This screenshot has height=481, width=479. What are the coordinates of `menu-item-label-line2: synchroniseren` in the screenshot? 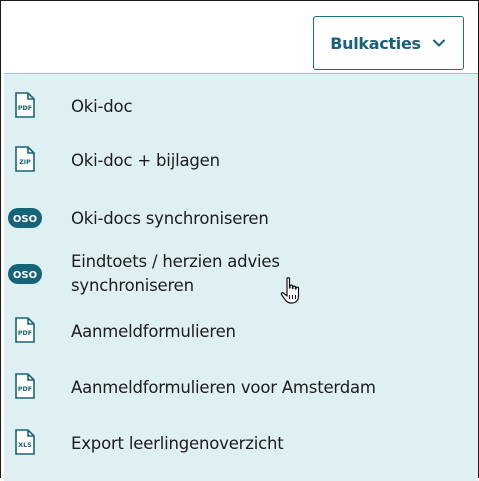 It's located at (132, 285).